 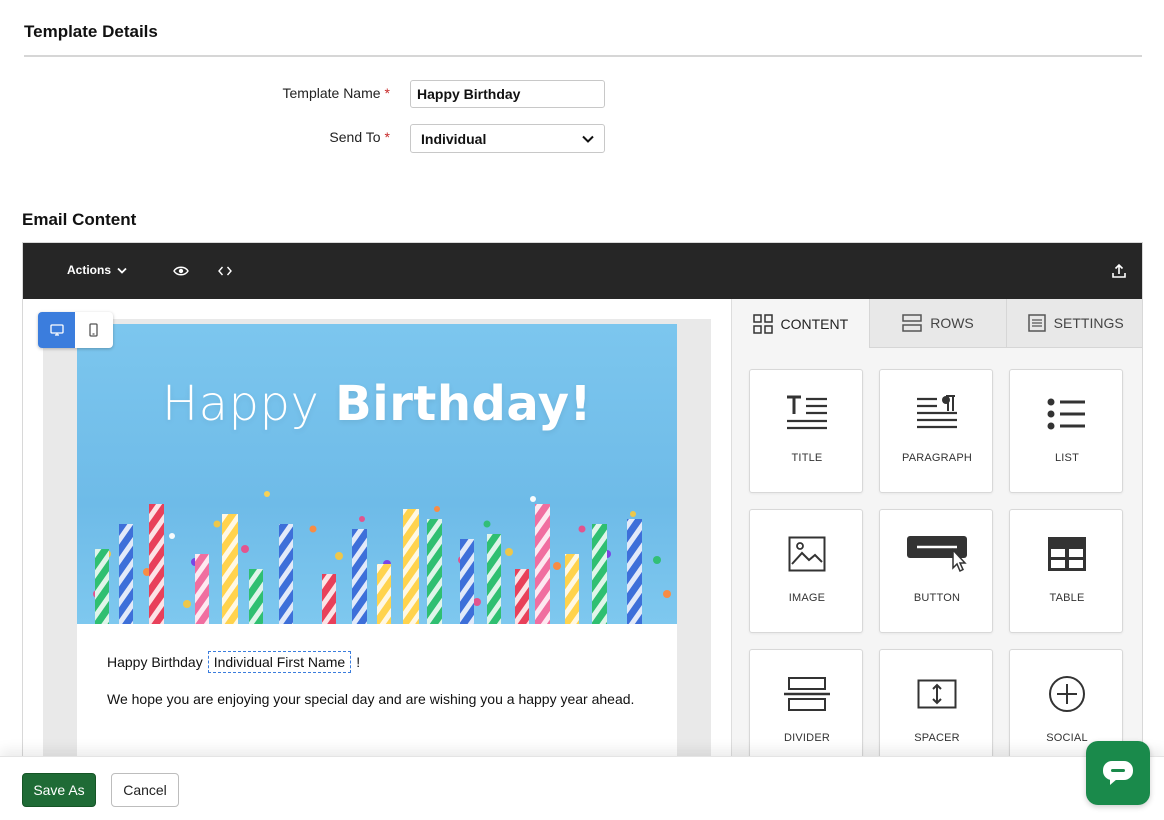 What do you see at coordinates (807, 554) in the screenshot?
I see `image-icon` at bounding box center [807, 554].